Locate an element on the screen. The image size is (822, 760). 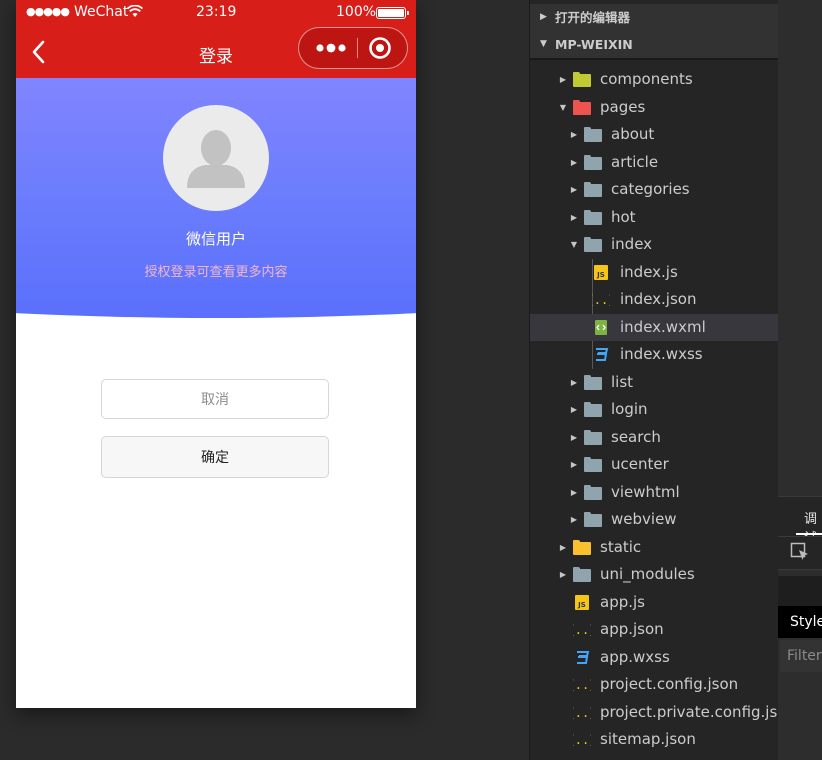
clock: 23:19 is located at coordinates (216, 12).